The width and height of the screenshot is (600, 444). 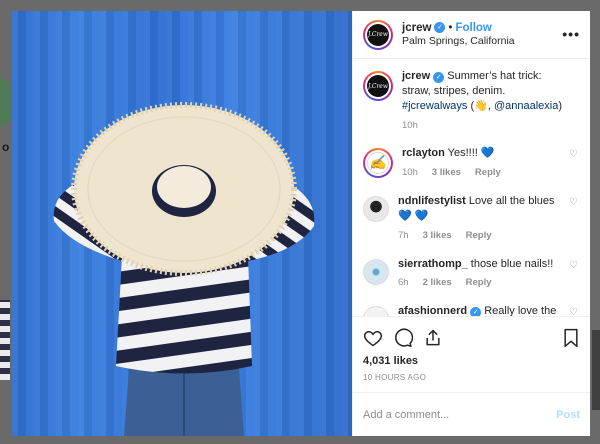 What do you see at coordinates (433, 338) in the screenshot?
I see `share-icon` at bounding box center [433, 338].